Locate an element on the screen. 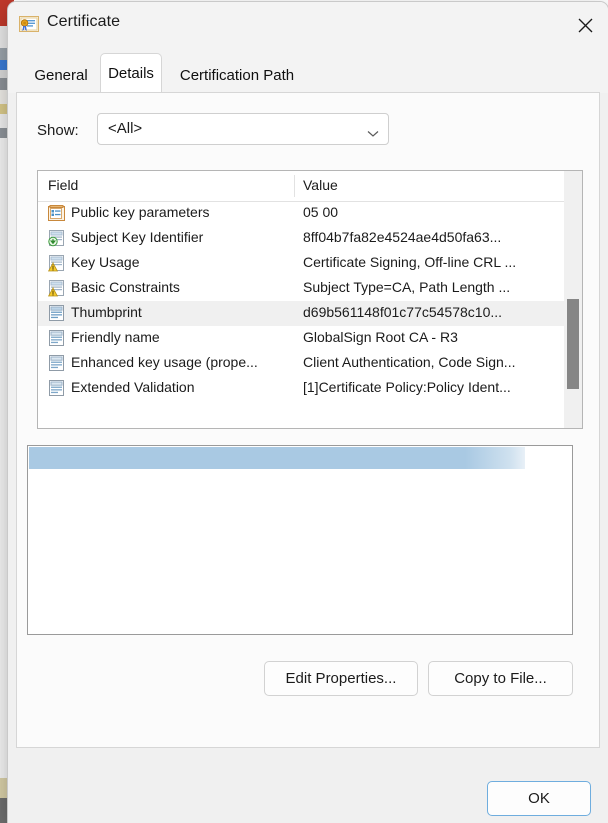 This screenshot has width=608, height=823. close-icon is located at coordinates (585, 25).